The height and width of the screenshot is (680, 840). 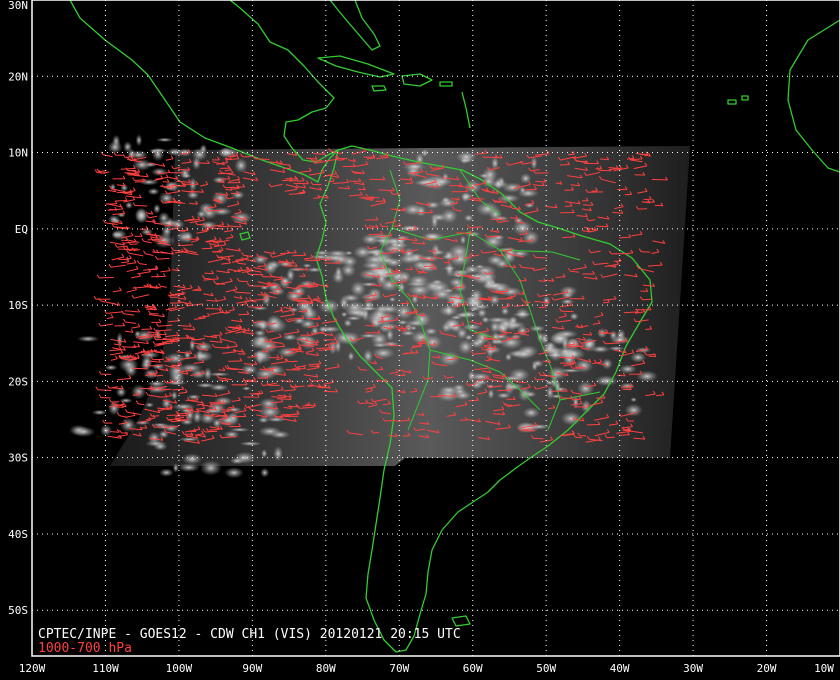 What do you see at coordinates (473, 668) in the screenshot?
I see `longitude-label: 60W` at bounding box center [473, 668].